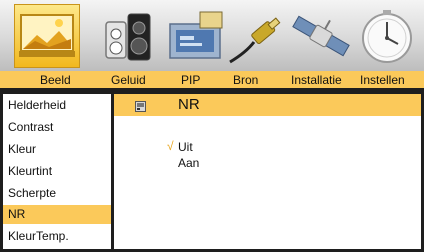 This screenshot has width=424, height=252. What do you see at coordinates (321, 36) in the screenshot?
I see `satellite-icon` at bounding box center [321, 36].